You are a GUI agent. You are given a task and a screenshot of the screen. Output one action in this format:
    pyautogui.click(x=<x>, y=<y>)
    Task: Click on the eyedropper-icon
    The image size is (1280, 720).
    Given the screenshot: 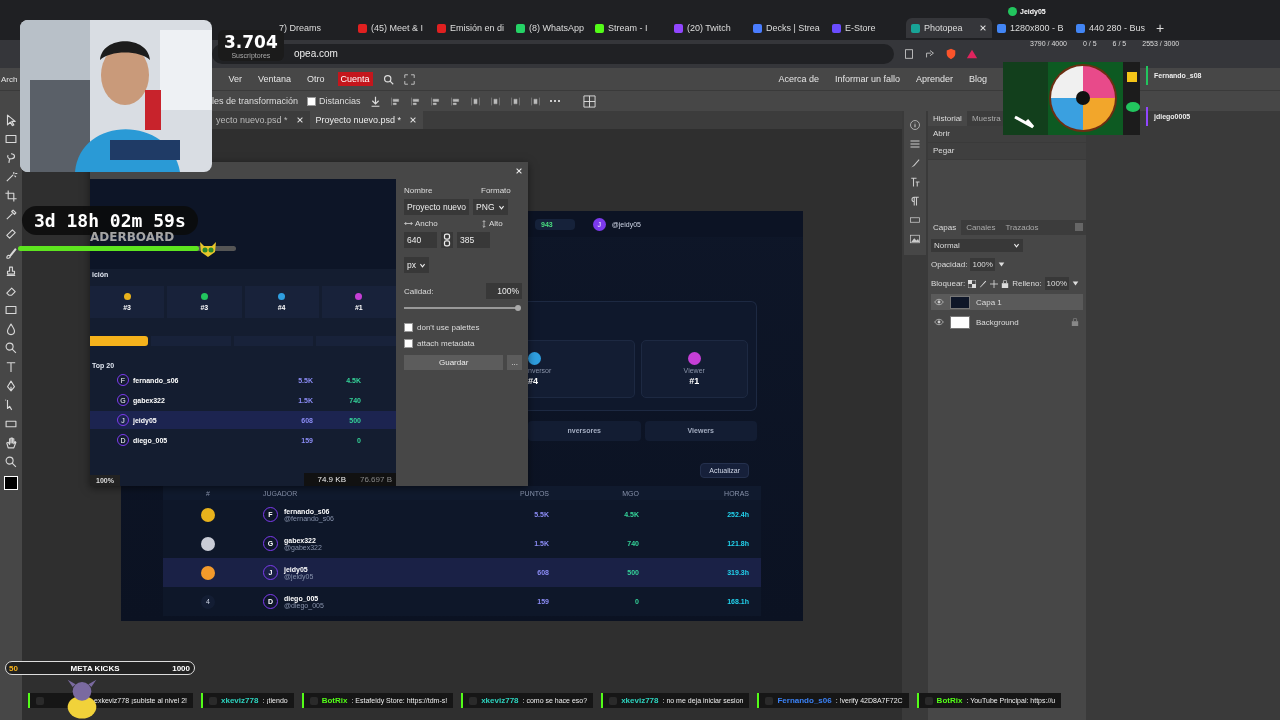 What is the action you would take?
    pyautogui.click(x=11, y=215)
    